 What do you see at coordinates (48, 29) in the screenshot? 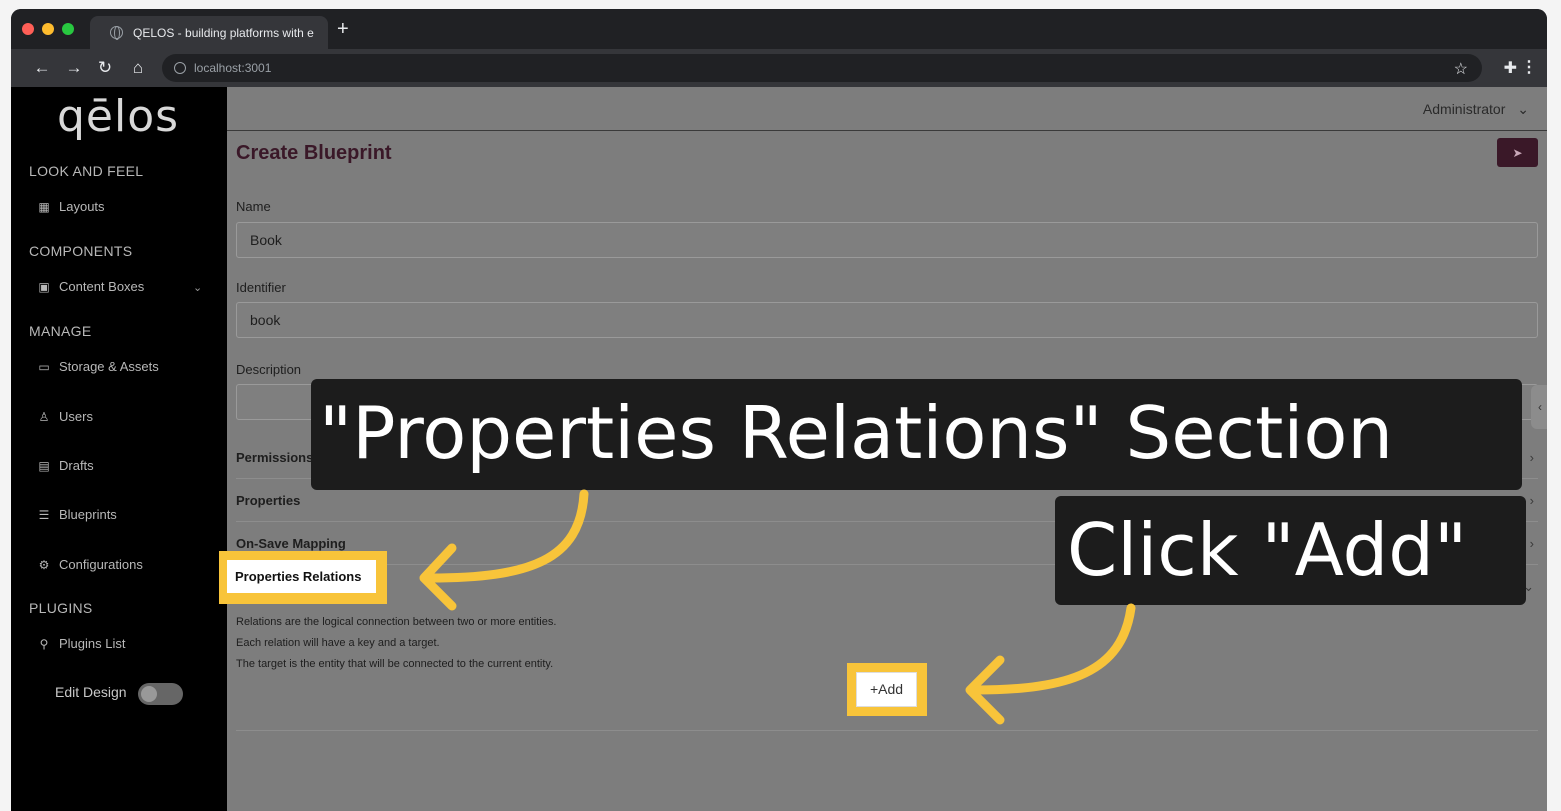
I see `minimize-window-button` at bounding box center [48, 29].